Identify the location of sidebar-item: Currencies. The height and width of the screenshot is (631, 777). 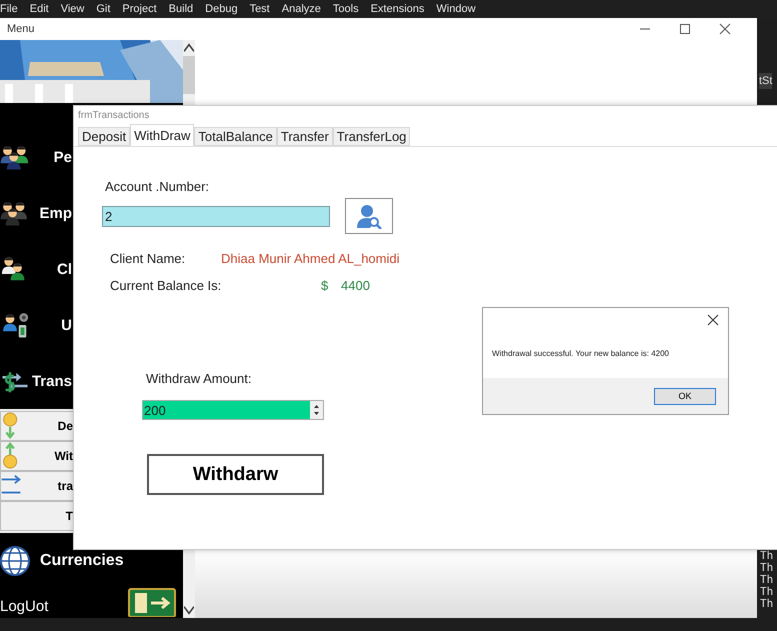
(82, 561).